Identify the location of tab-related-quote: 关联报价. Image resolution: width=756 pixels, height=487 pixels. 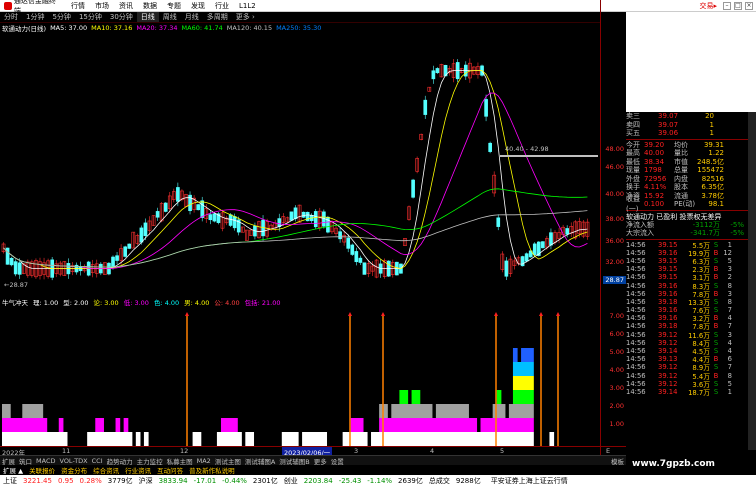
(42, 470).